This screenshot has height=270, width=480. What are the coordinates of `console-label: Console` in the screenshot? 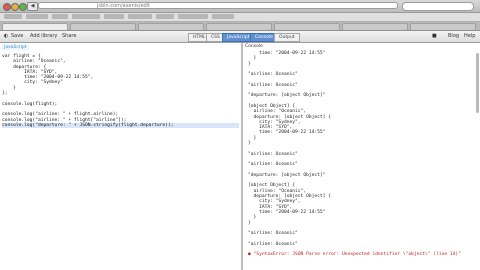 It's located at (254, 46).